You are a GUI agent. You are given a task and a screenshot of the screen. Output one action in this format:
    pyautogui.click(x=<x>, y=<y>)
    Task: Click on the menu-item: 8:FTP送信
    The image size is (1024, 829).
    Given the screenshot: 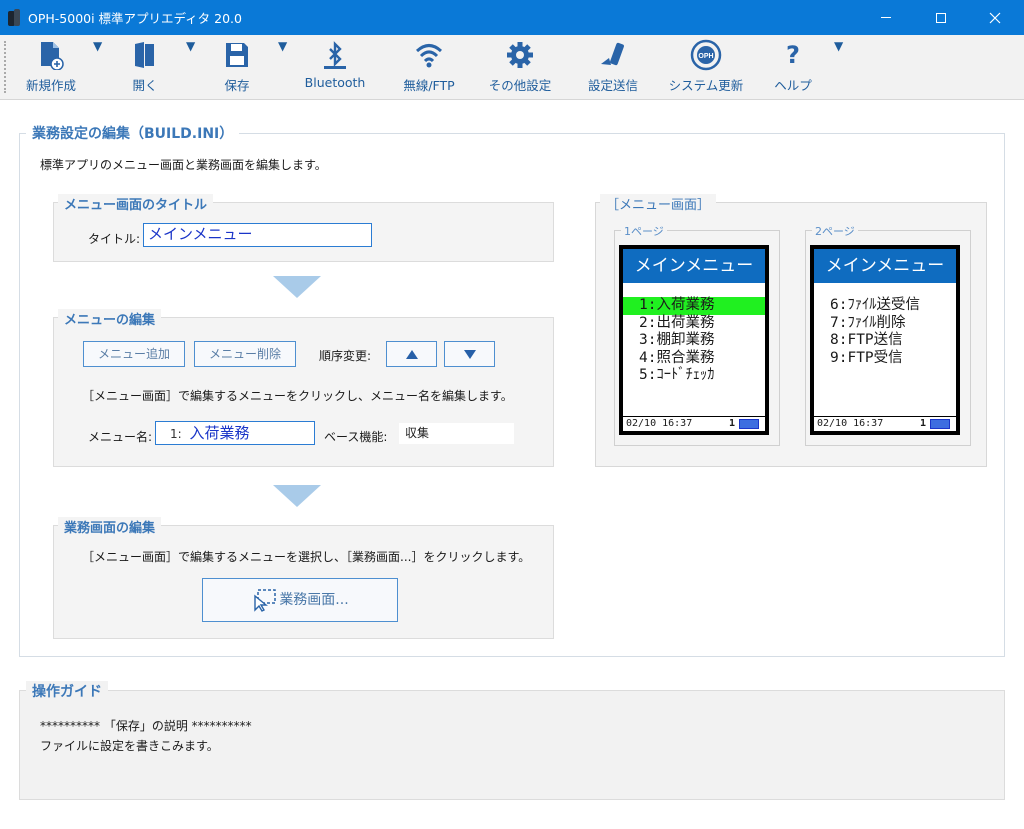 What is the action you would take?
    pyautogui.click(x=885, y=341)
    